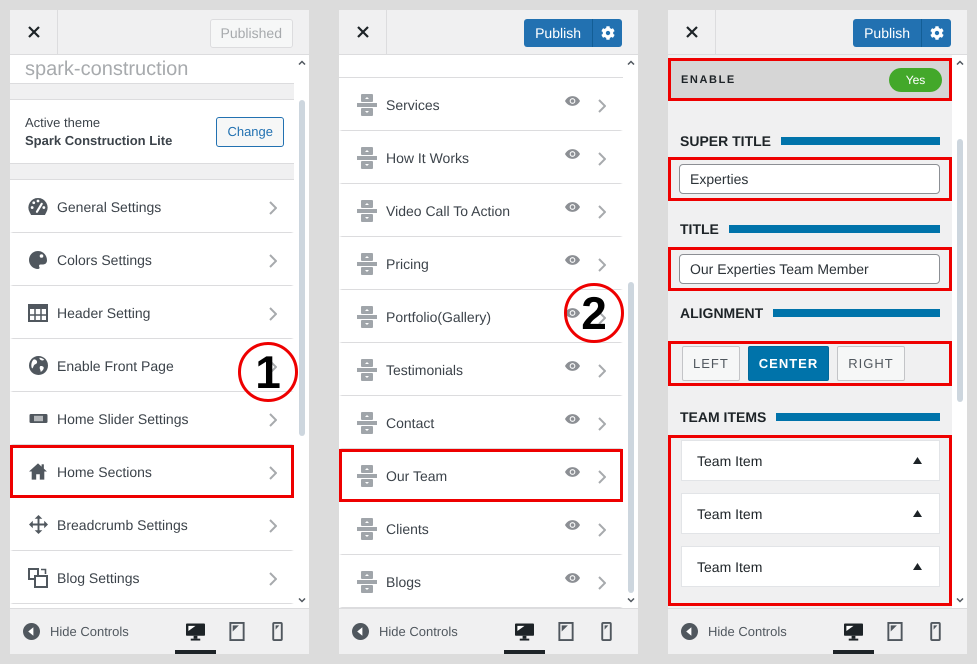 The image size is (977, 664). I want to click on gauge-icon, so click(38, 206).